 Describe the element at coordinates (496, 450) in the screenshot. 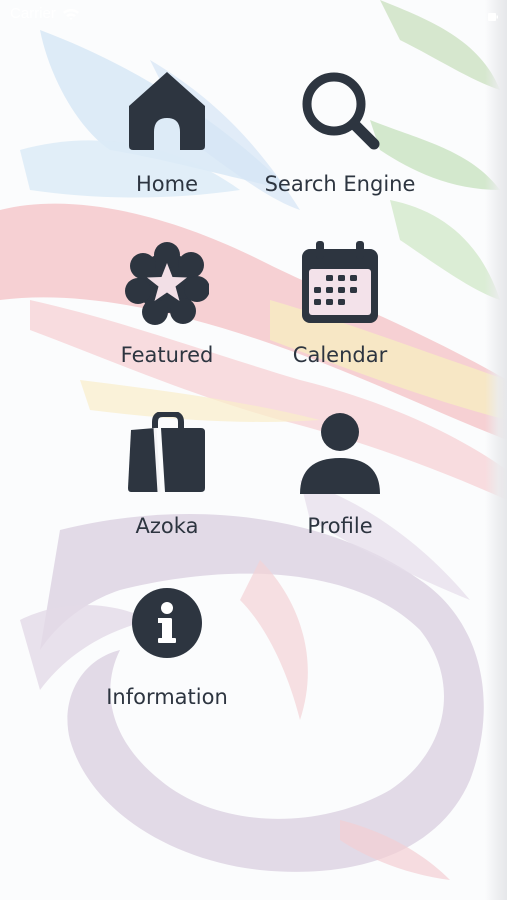

I see `side-panel-shadow` at that location.